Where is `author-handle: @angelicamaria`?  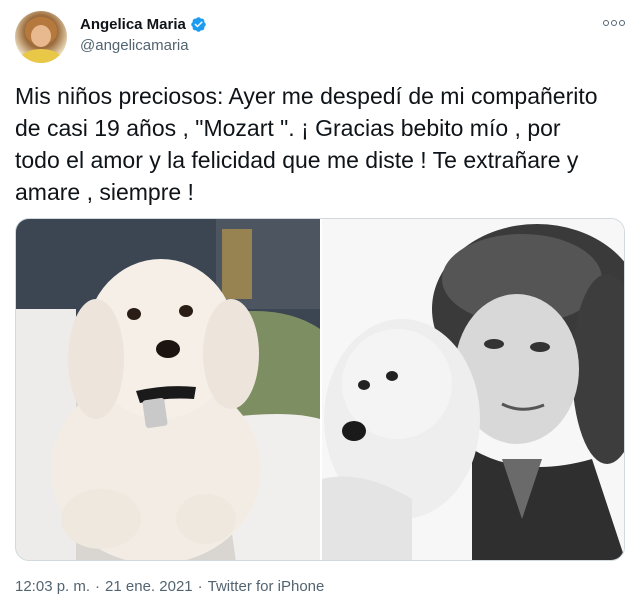
author-handle: @angelicamaria is located at coordinates (134, 45).